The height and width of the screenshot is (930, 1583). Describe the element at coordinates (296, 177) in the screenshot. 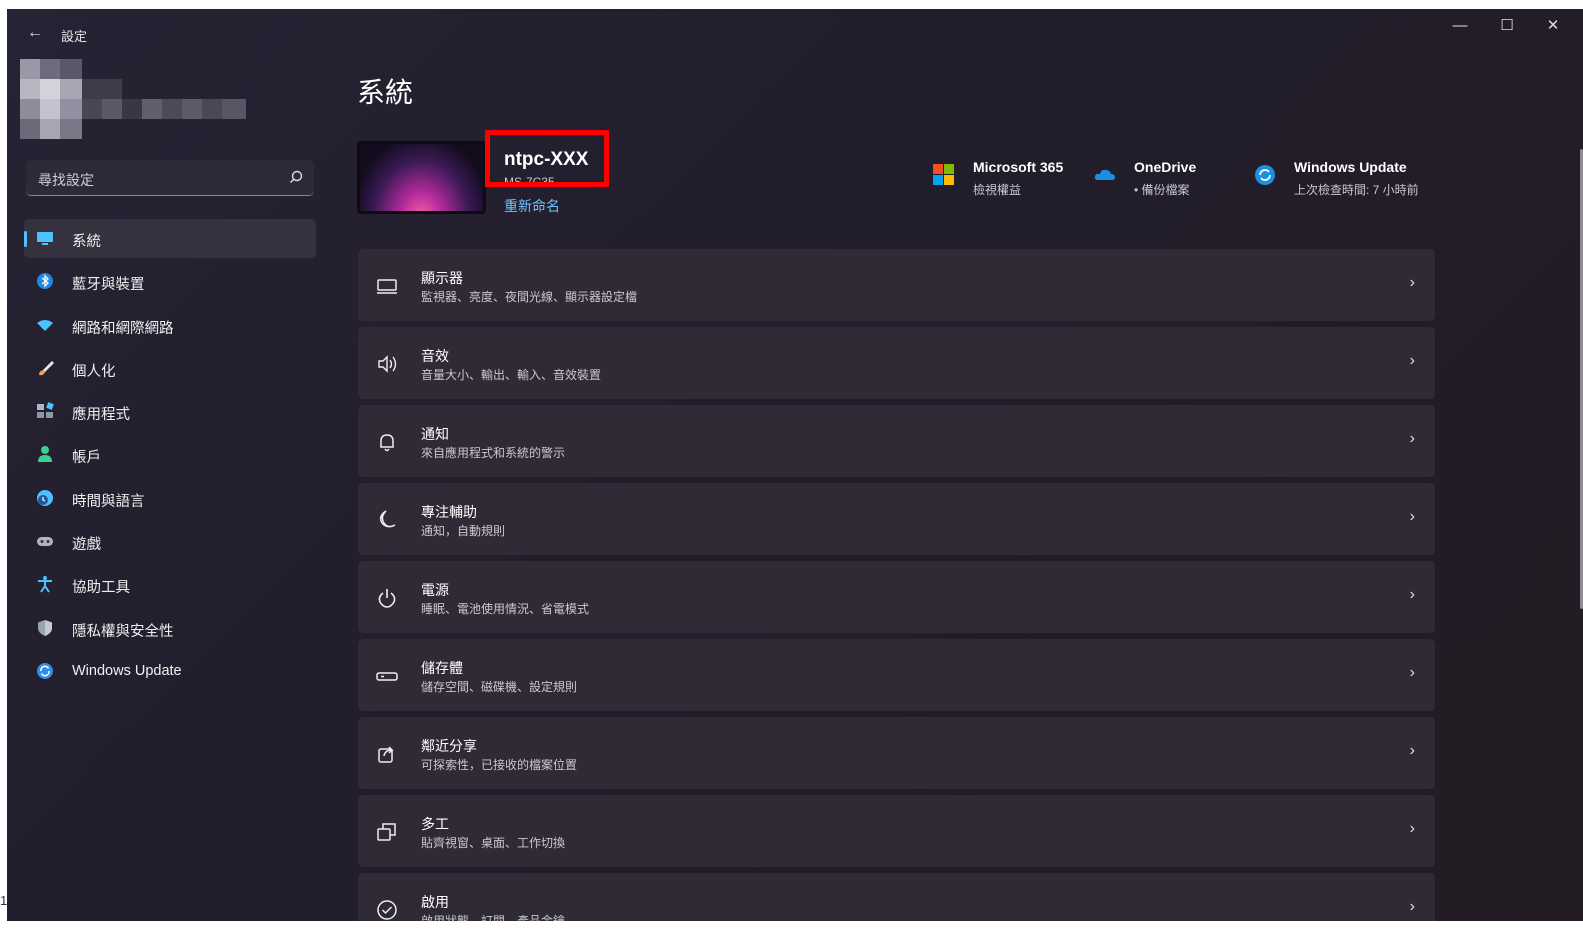

I see `search-icon` at that location.